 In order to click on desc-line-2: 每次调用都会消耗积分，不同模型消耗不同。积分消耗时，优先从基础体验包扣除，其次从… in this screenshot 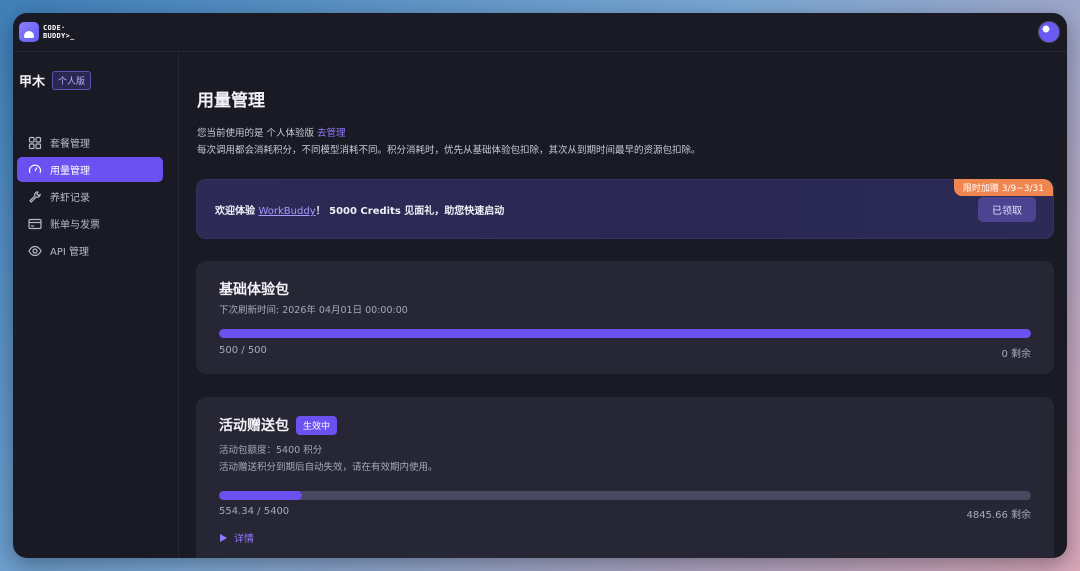, I will do `click(449, 150)`.